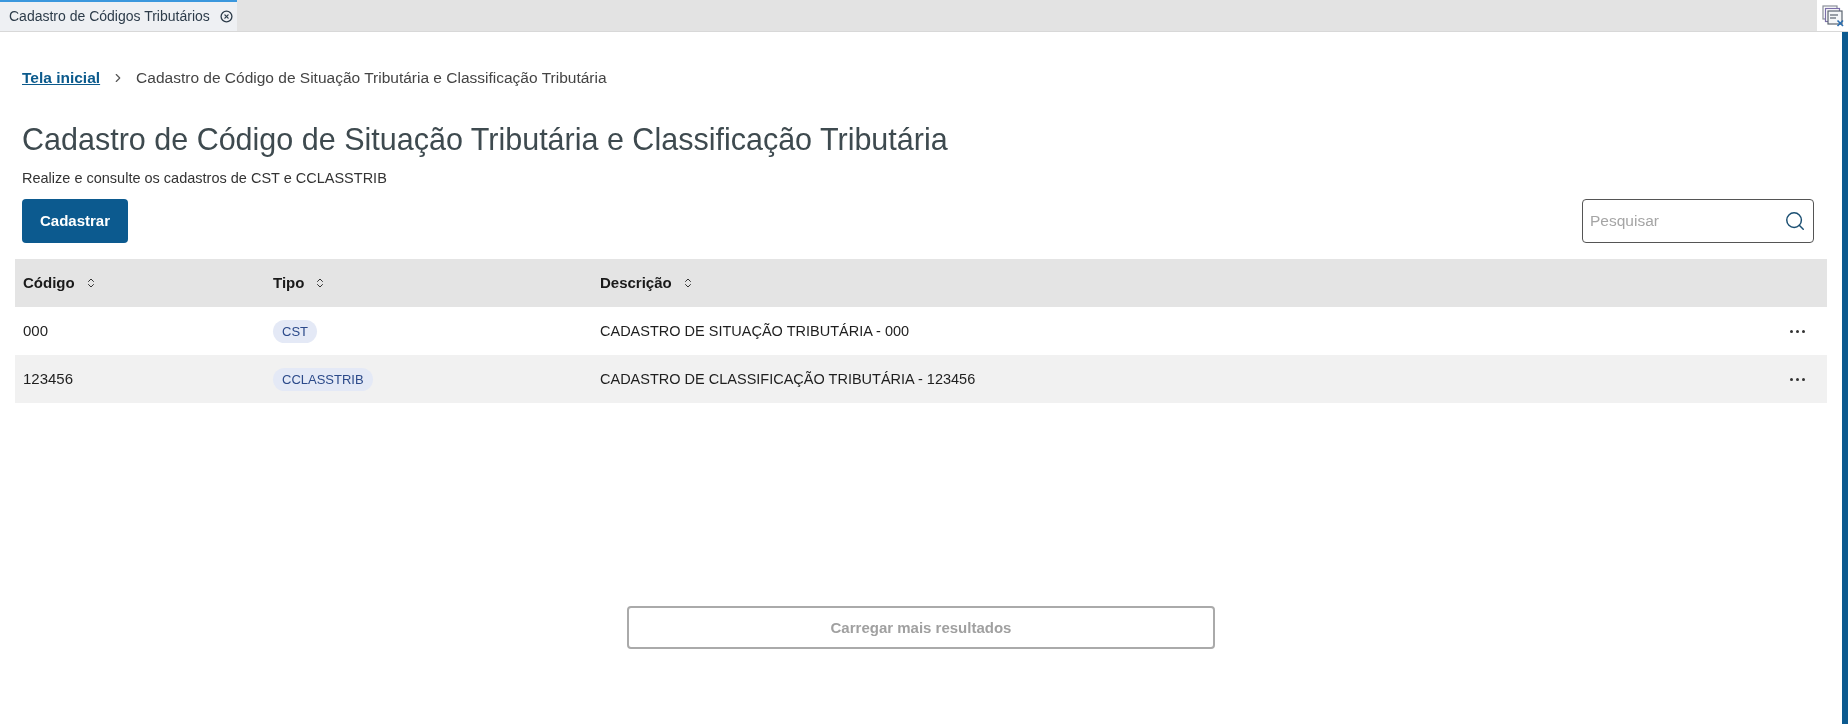  I want to click on tab: Cadastro de Códigos Tributários, so click(118, 15).